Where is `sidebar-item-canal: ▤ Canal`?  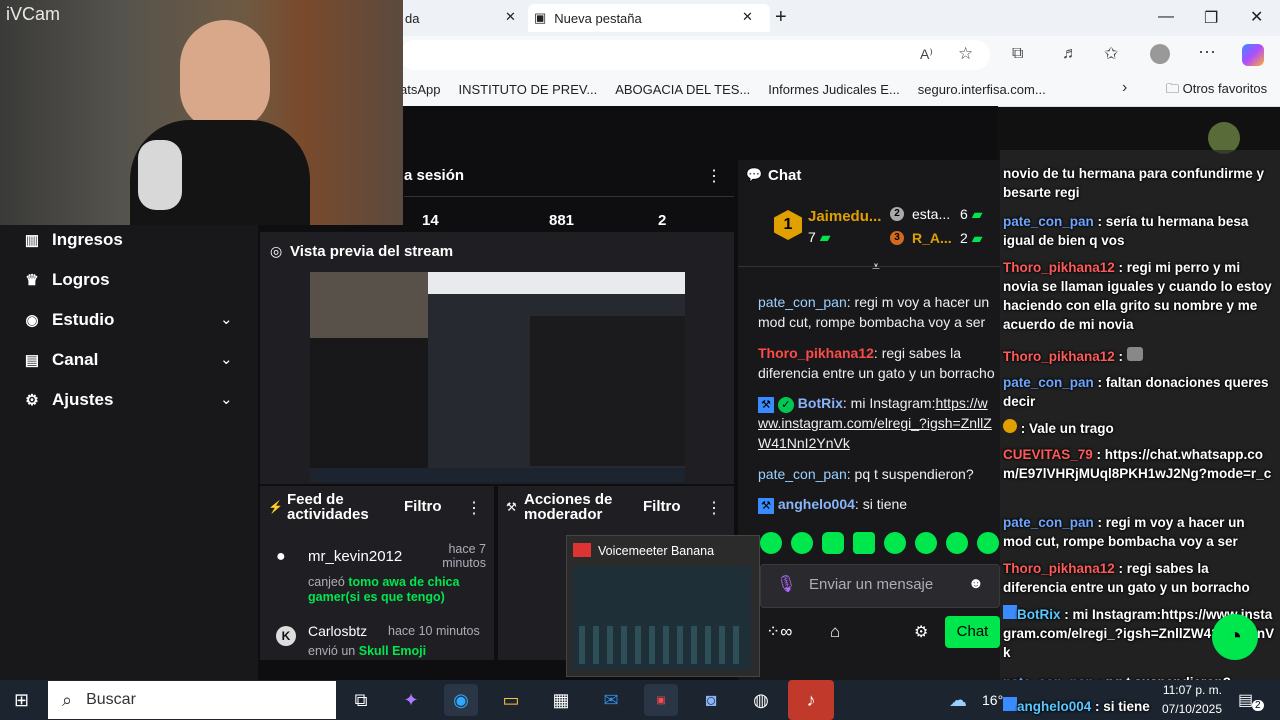 sidebar-item-canal: ▤ Canal is located at coordinates (60, 360).